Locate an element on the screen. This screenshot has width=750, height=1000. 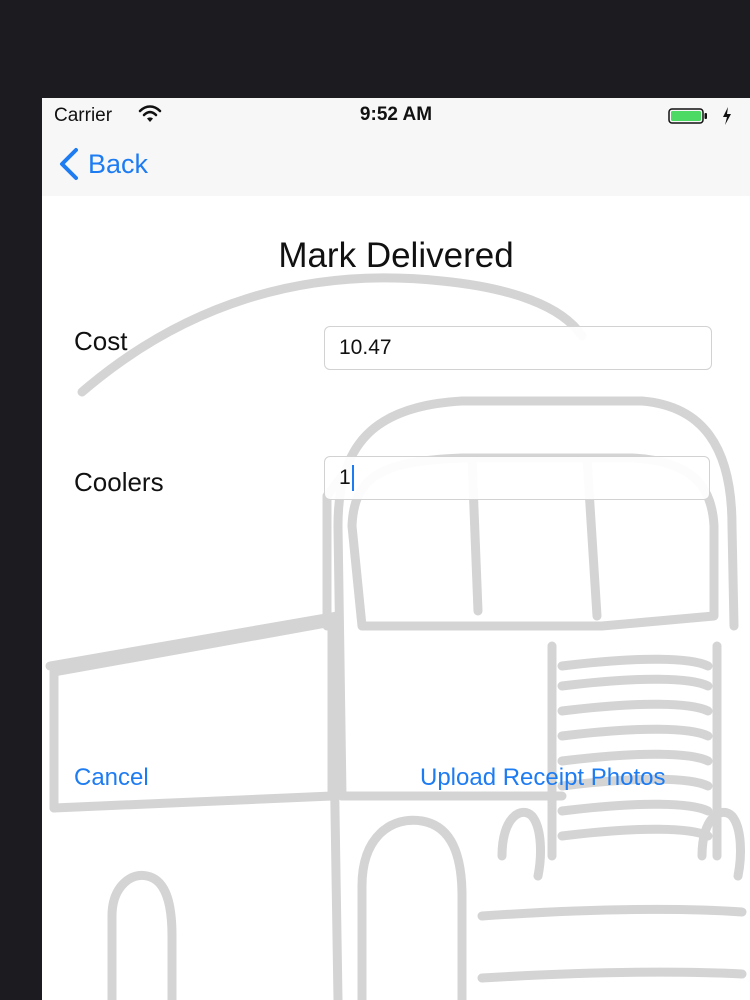
coolers-input: 1 is located at coordinates (517, 478).